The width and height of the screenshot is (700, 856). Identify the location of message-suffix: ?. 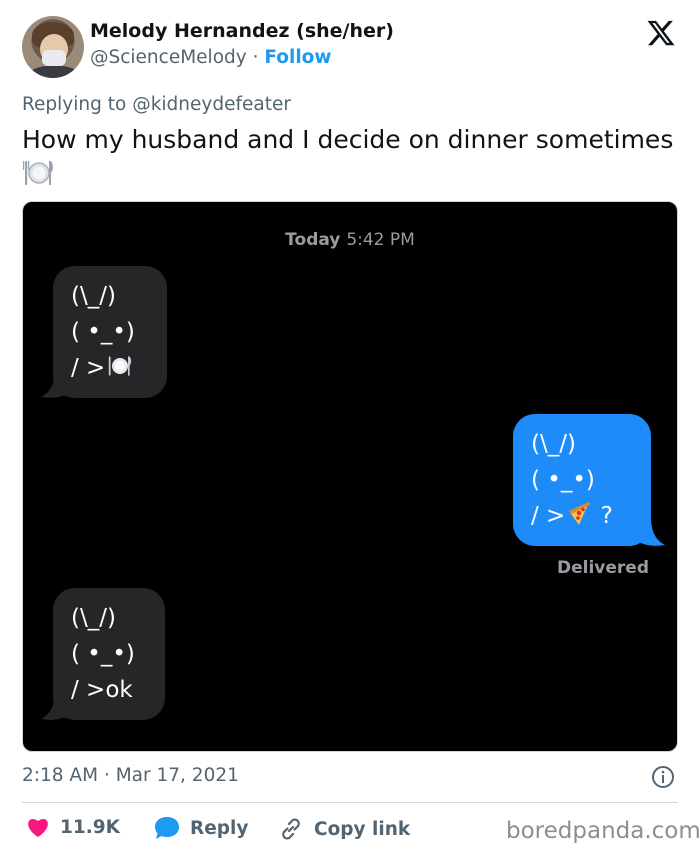
(606, 516).